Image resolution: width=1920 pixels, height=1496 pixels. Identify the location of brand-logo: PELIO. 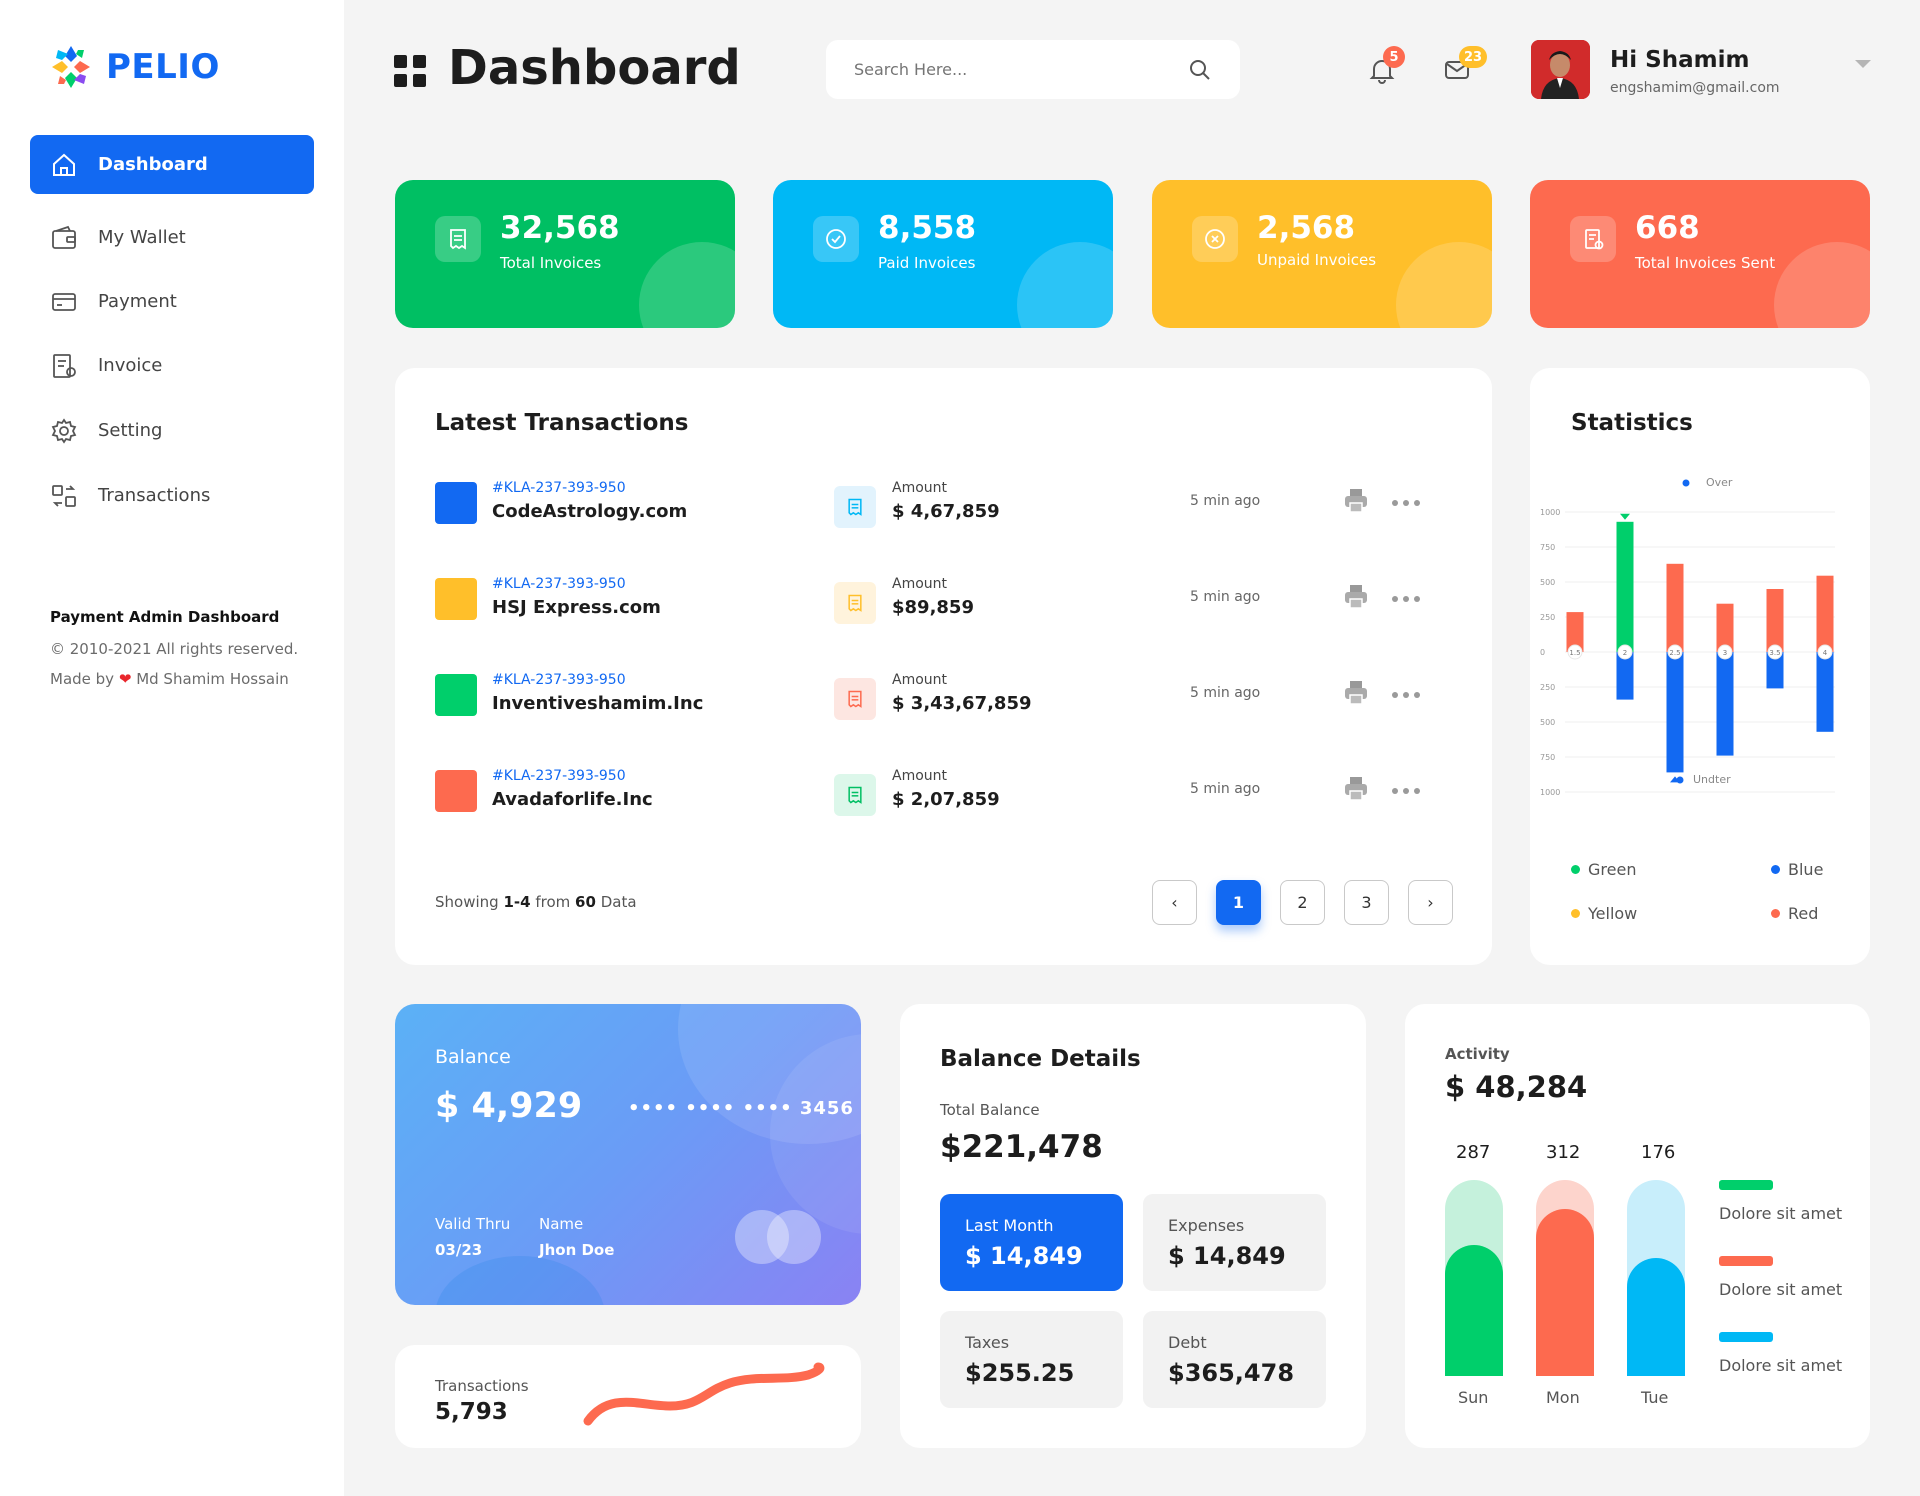
(135, 67).